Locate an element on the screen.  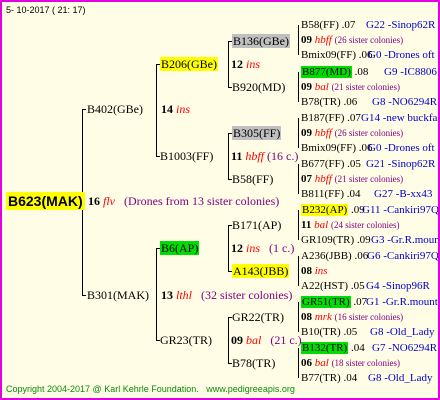
queen-gen4: B232(AP) .09 is located at coordinates (333, 210).